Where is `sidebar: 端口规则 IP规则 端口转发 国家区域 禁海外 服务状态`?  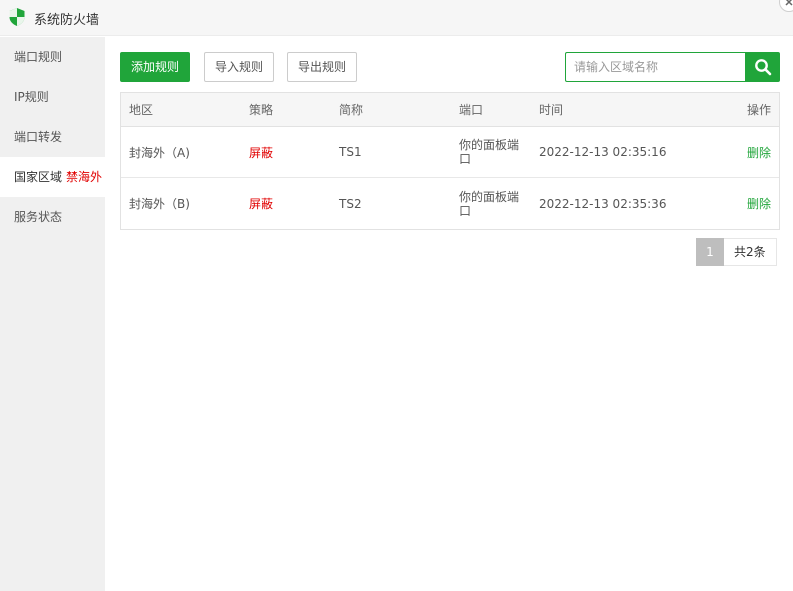 sidebar: 端口规则 IP规则 端口转发 国家区域 禁海外 服务状态 is located at coordinates (52, 314).